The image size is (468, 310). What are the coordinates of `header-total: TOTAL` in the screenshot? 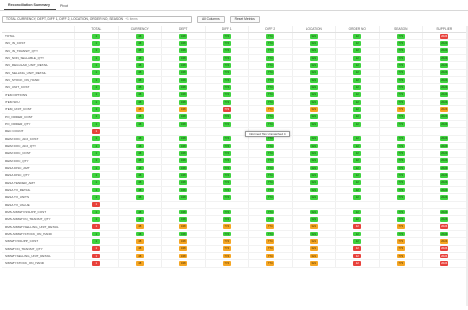 It's located at (96, 29).